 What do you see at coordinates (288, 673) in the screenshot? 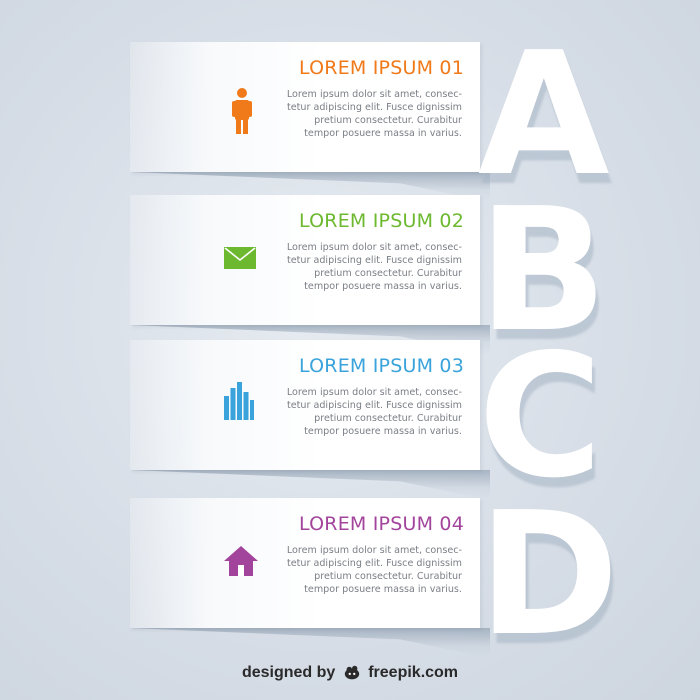
I see `designed-by-label: designed by` at bounding box center [288, 673].